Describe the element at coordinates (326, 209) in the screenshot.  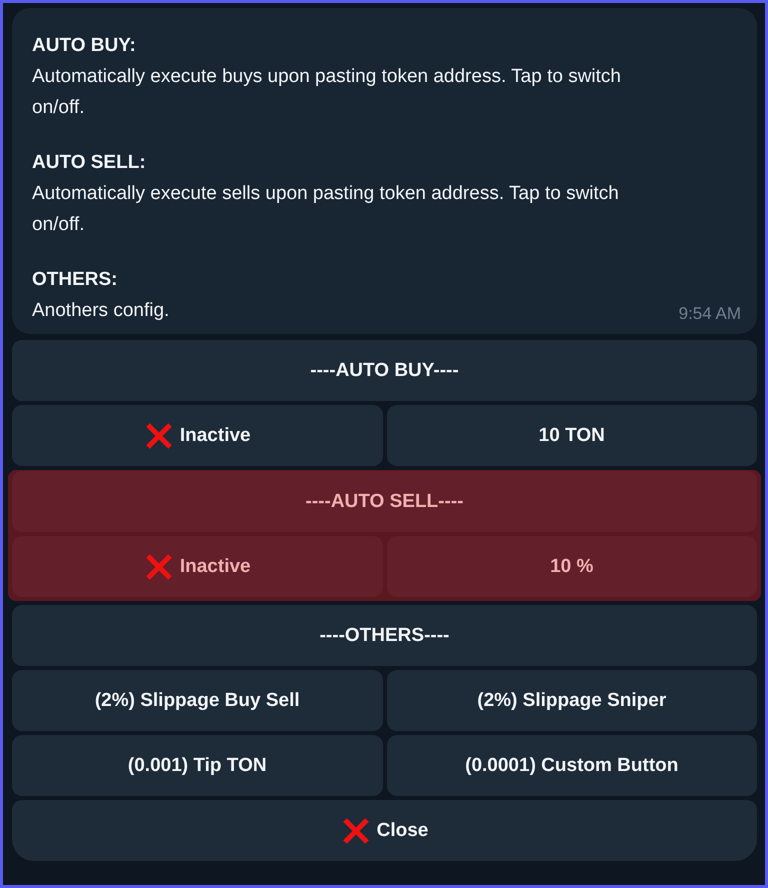
I see `section-text: Automatically execute sells upon pasting token address. Tap to switch on/off.` at that location.